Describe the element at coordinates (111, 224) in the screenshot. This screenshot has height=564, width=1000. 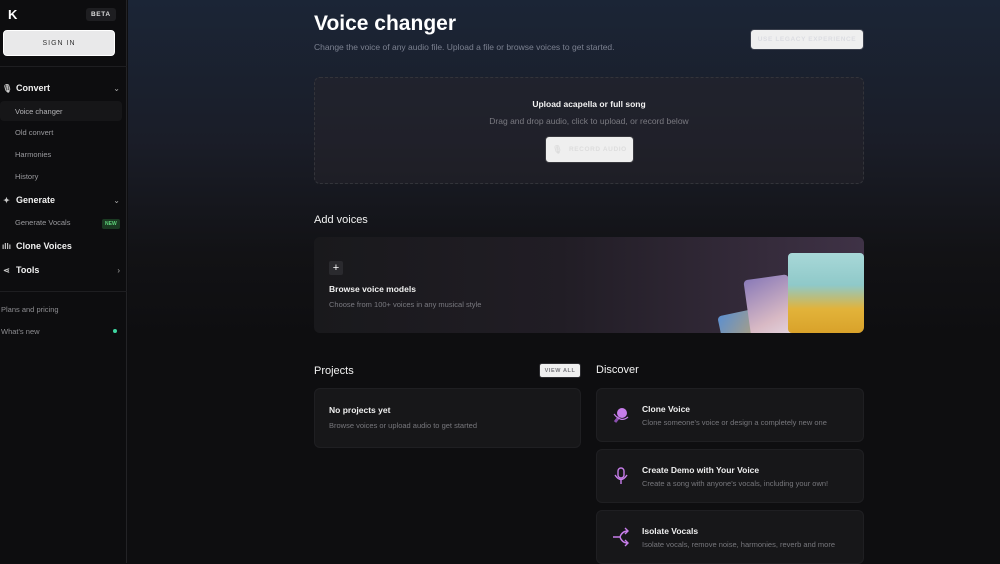
I see `new-badge: NEW` at that location.